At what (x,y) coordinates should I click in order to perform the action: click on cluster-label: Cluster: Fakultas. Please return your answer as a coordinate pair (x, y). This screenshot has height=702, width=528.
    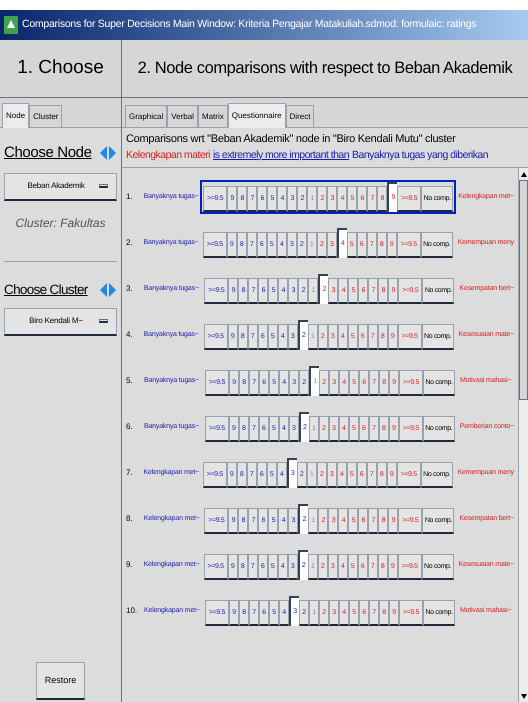
    Looking at the image, I should click on (60, 223).